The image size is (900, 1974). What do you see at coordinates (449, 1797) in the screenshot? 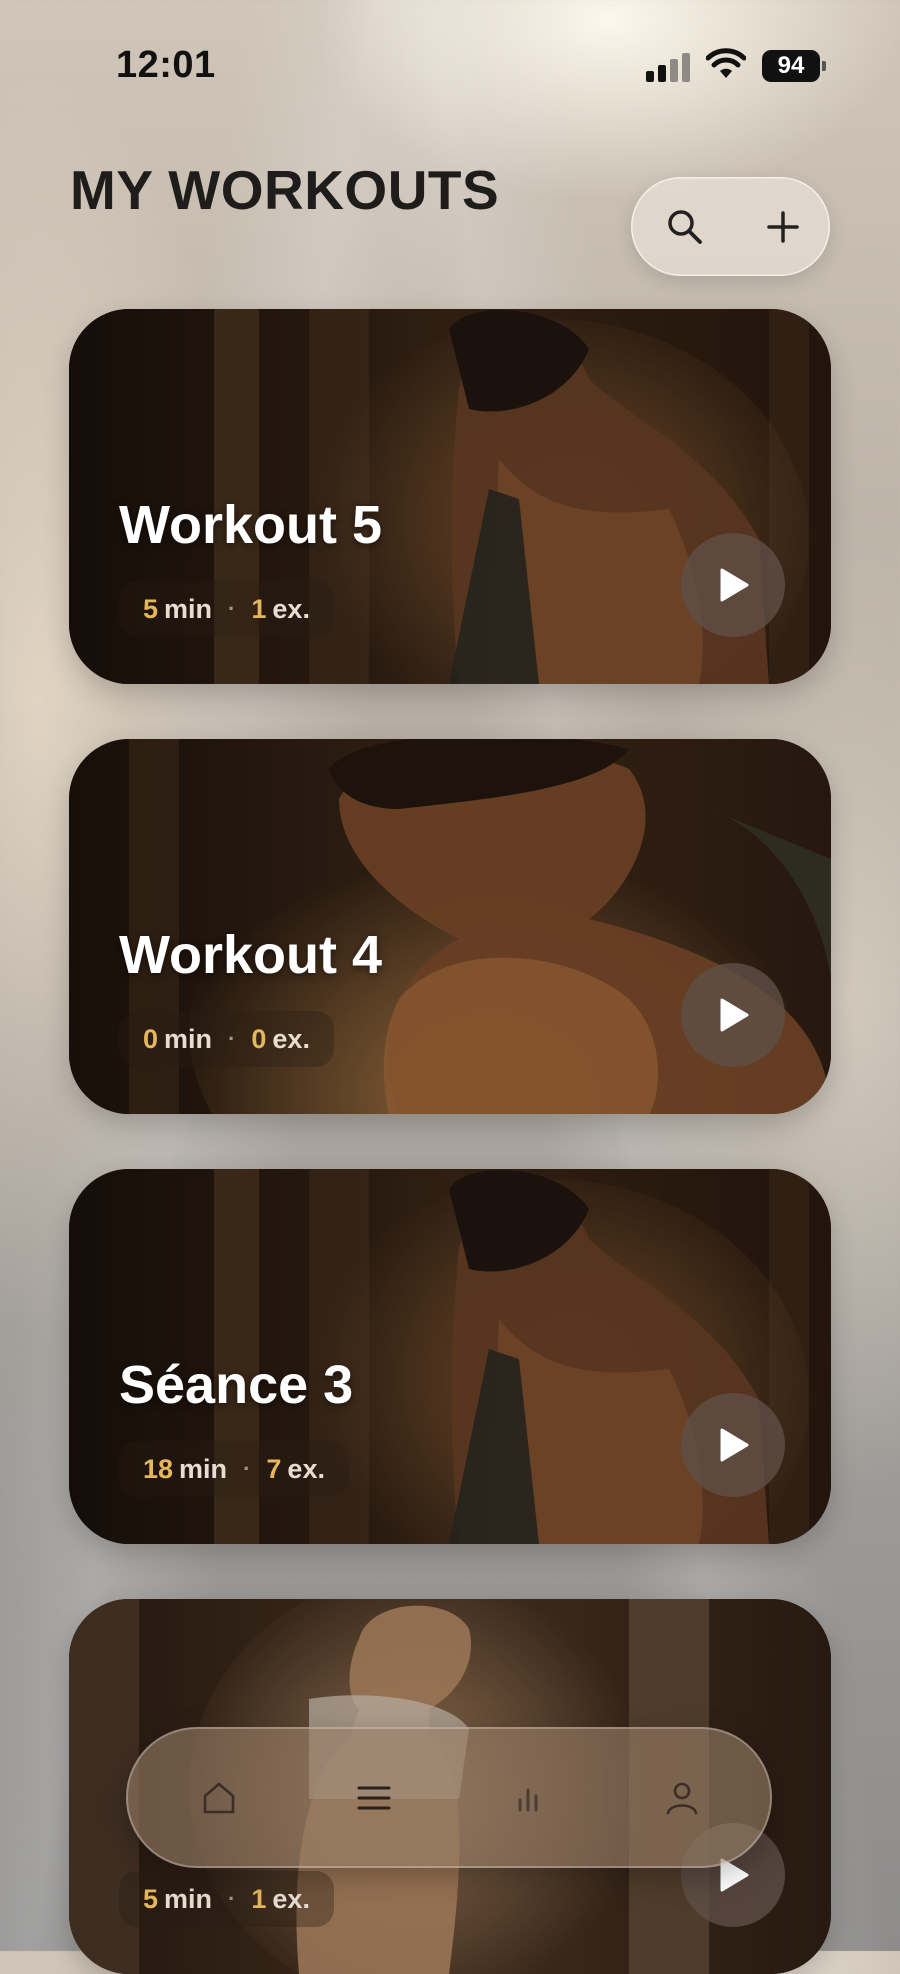
I see `tab-bar` at bounding box center [449, 1797].